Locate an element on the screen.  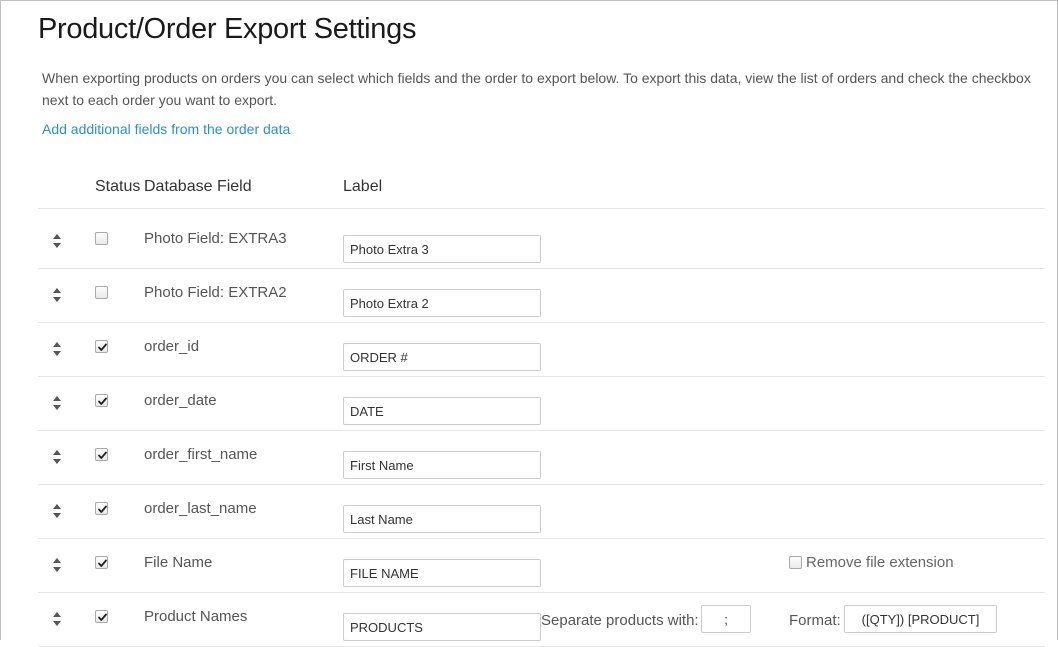
table-row: File Name Remove file extension is located at coordinates (541, 566).